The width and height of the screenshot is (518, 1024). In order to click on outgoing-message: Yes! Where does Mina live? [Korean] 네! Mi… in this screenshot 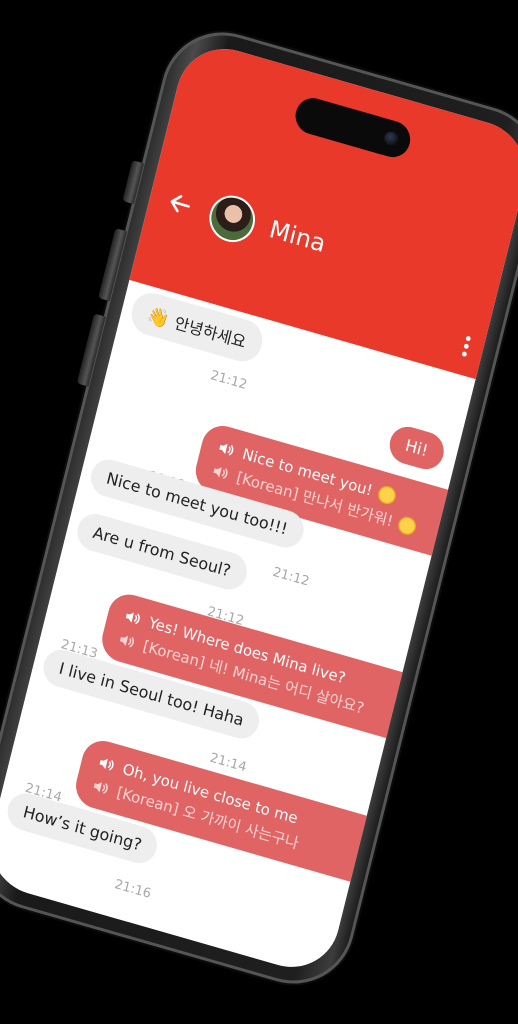, I will do `click(246, 668)`.